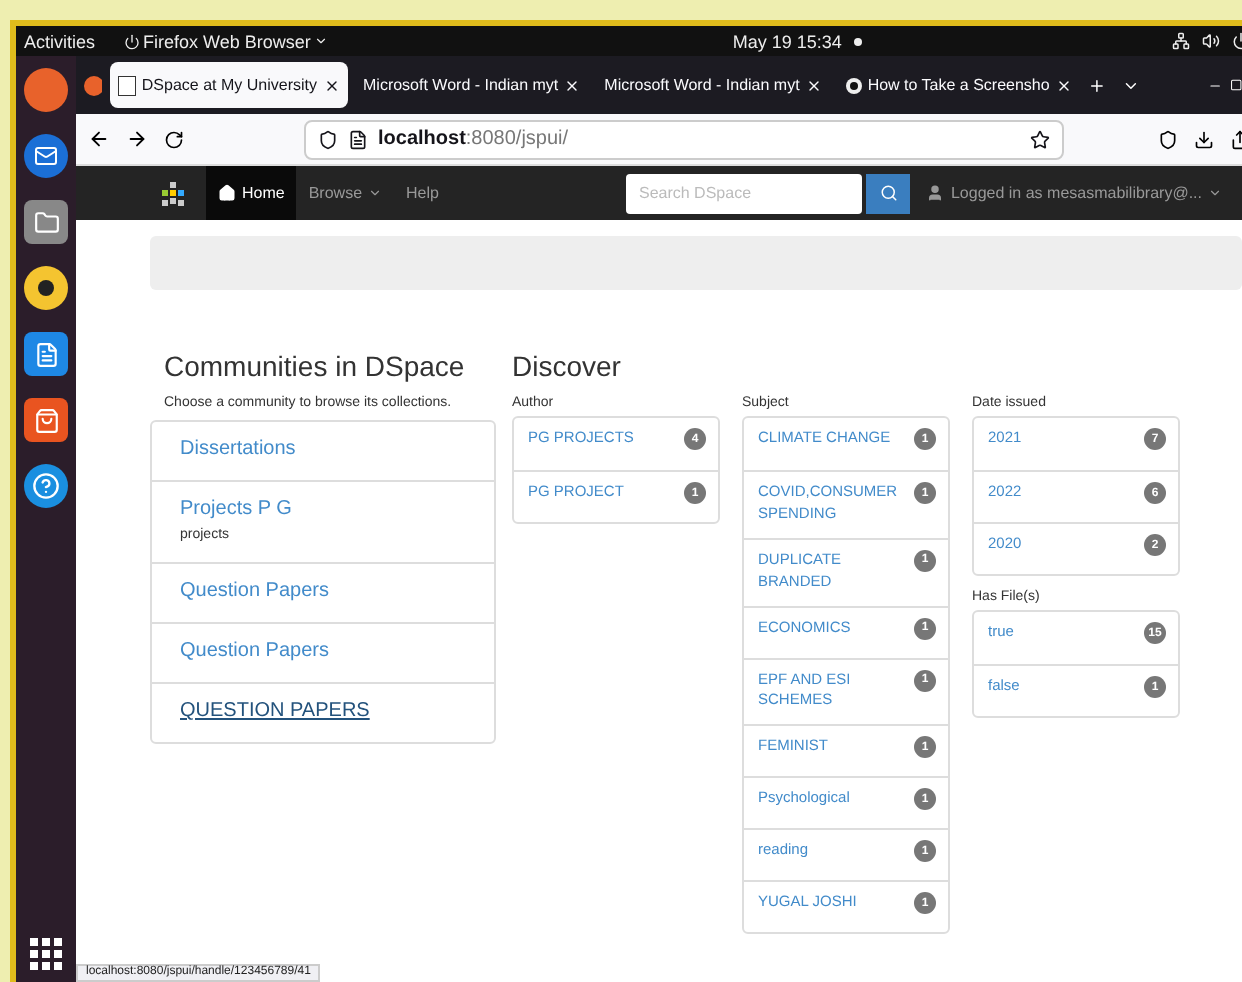 The width and height of the screenshot is (1242, 982). I want to click on address-field: localhost:8080/jspui/, so click(684, 139).